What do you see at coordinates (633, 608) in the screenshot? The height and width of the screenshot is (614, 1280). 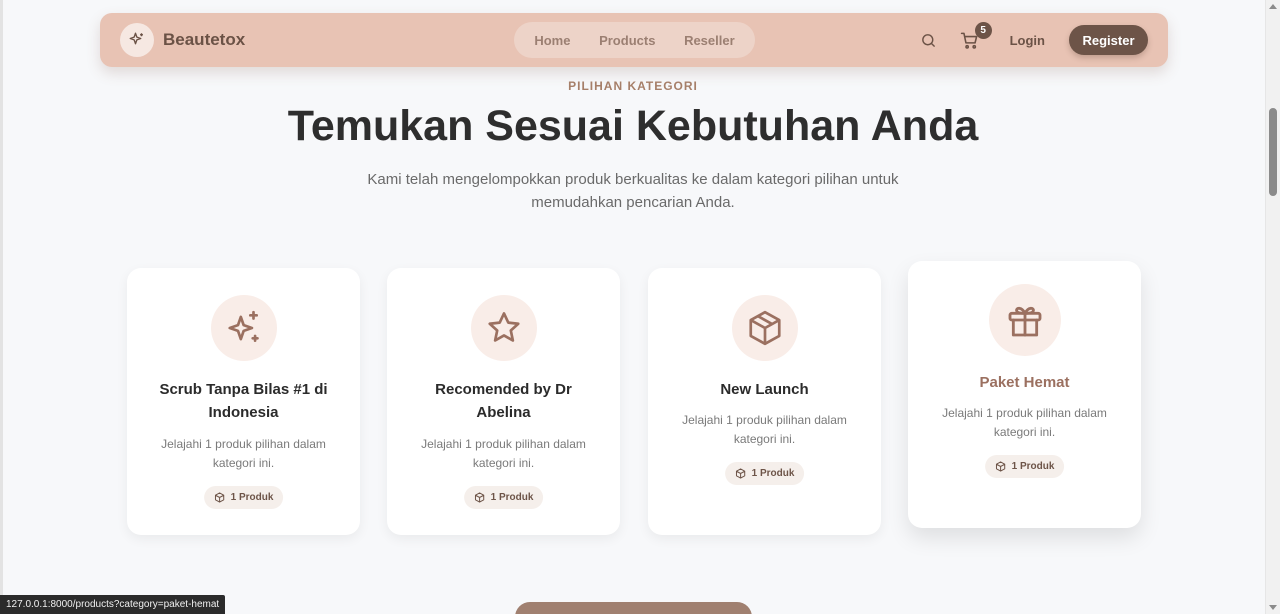 I see `view-all-button` at bounding box center [633, 608].